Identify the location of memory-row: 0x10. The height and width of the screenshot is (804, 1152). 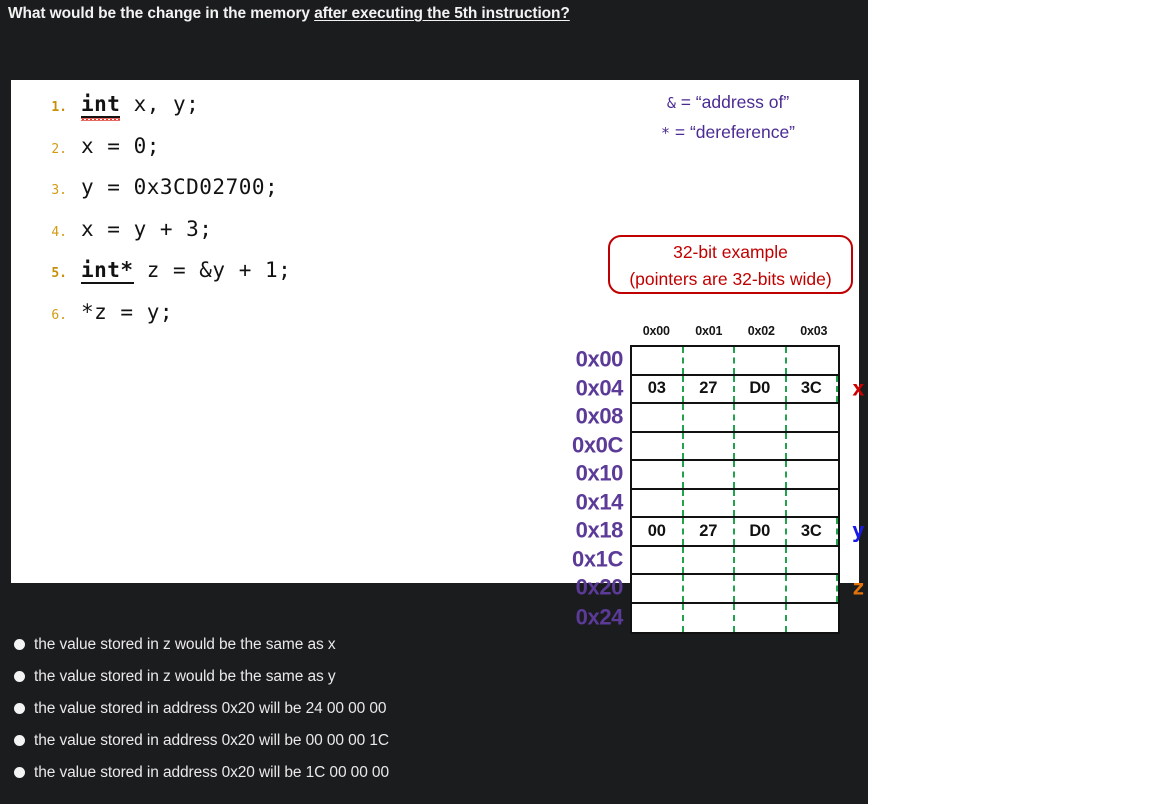
(707, 475).